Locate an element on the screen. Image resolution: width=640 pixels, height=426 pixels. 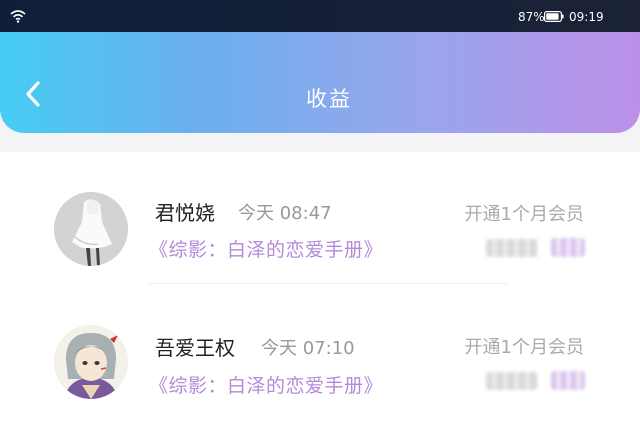
battery-icon is located at coordinates (554, 16).